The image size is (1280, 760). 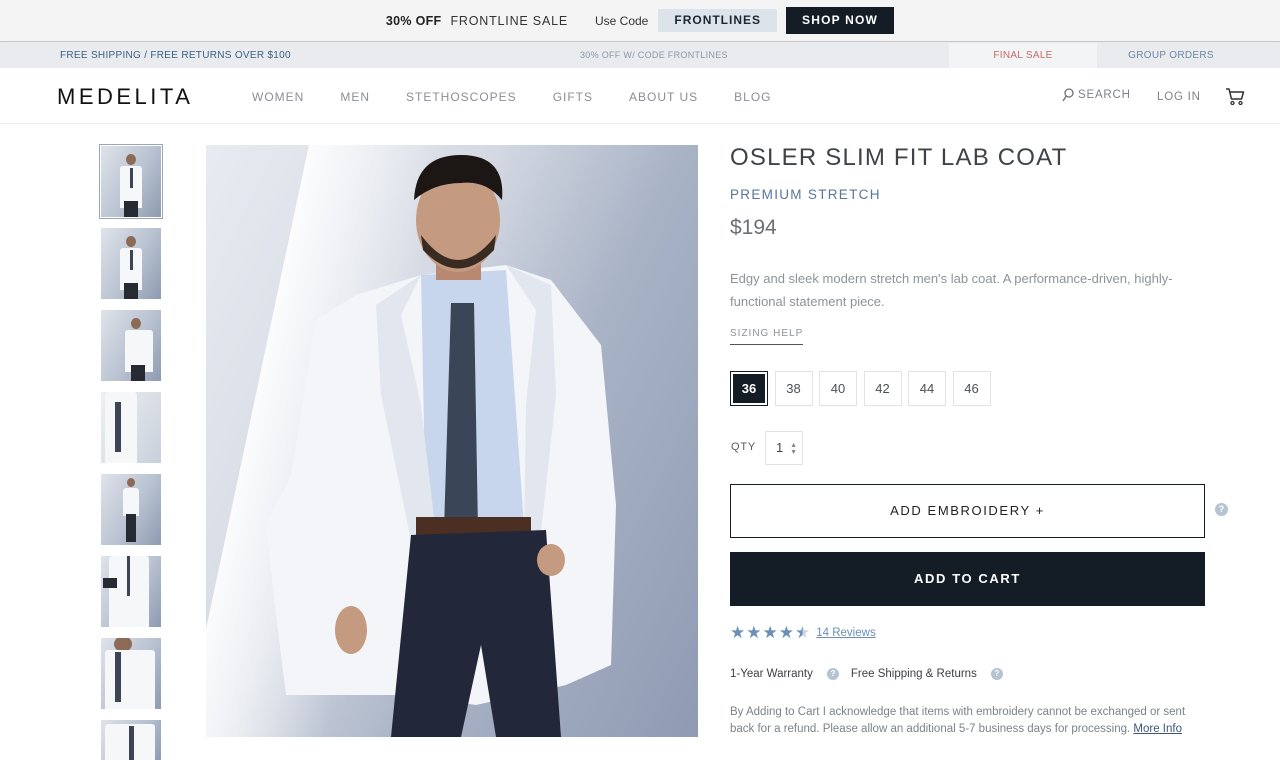 What do you see at coordinates (1235, 96) in the screenshot?
I see `cart-icon` at bounding box center [1235, 96].